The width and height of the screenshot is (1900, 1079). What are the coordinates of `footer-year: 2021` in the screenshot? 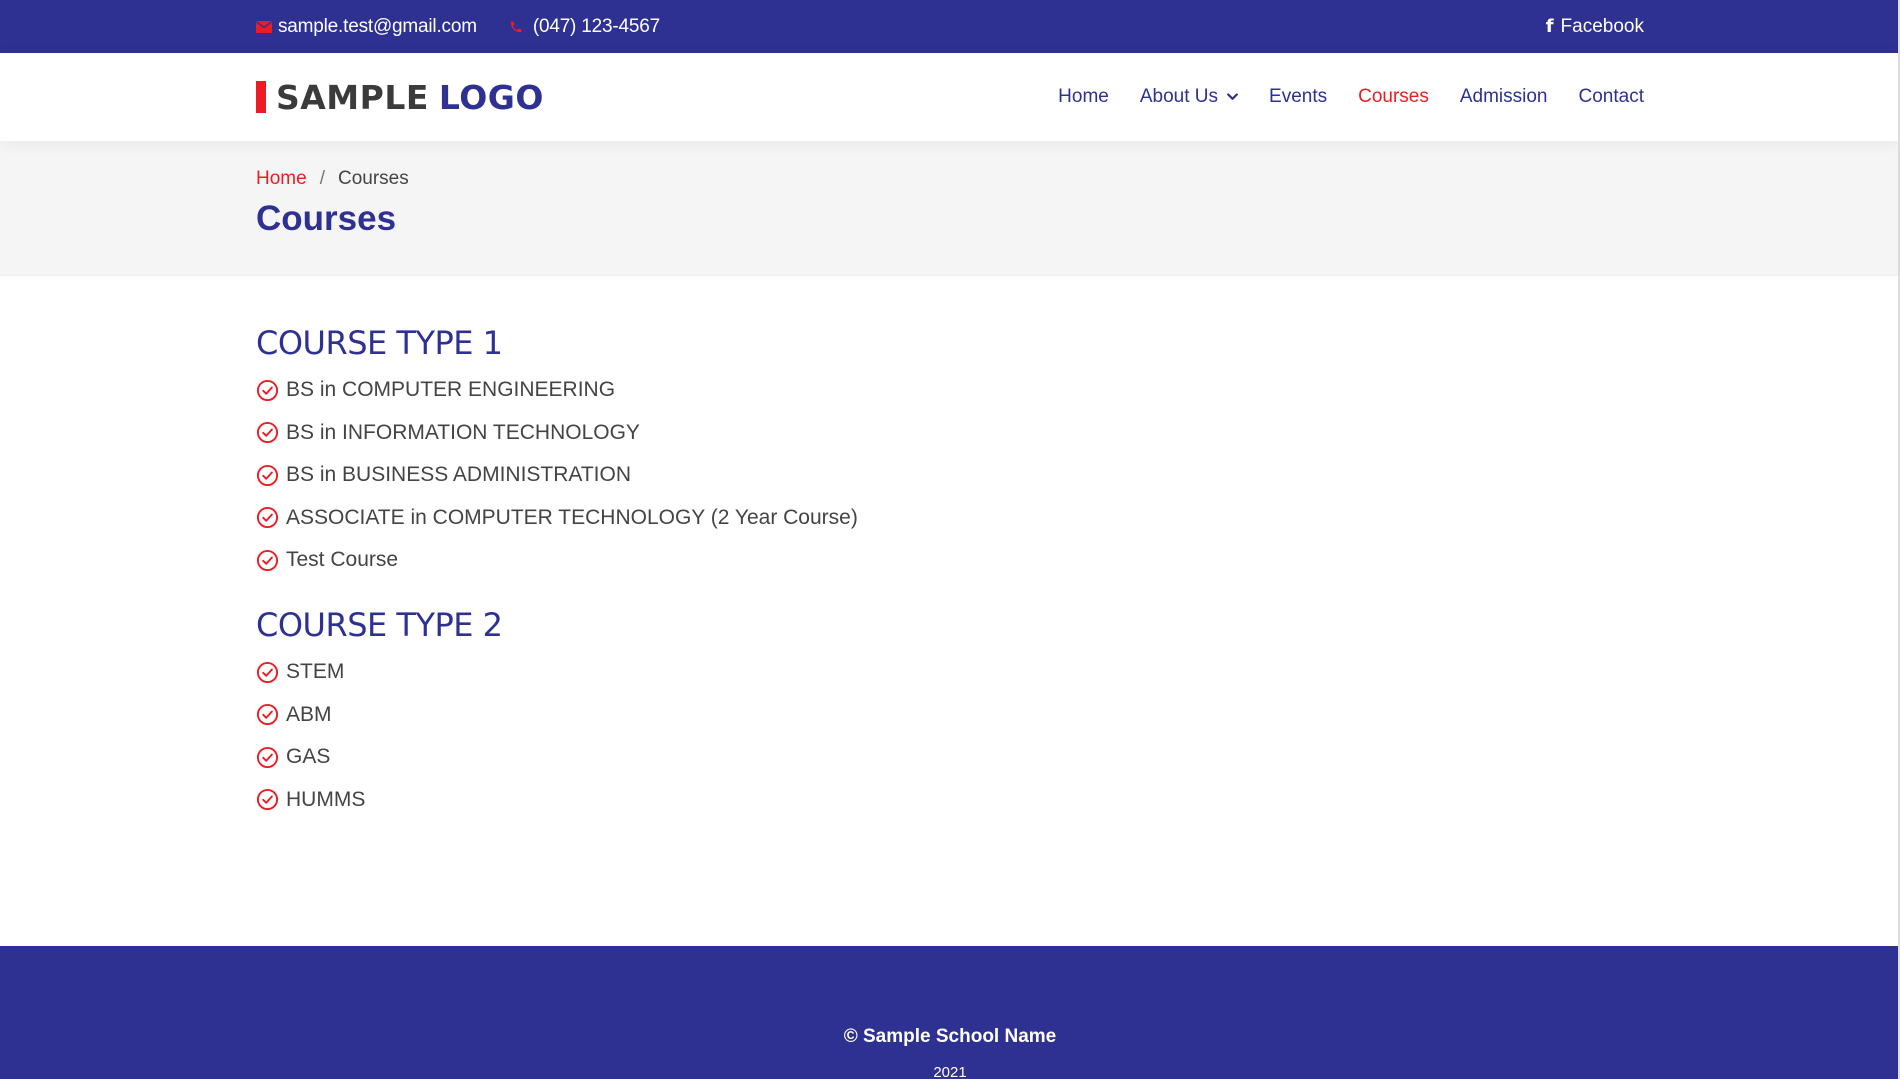 It's located at (950, 1071).